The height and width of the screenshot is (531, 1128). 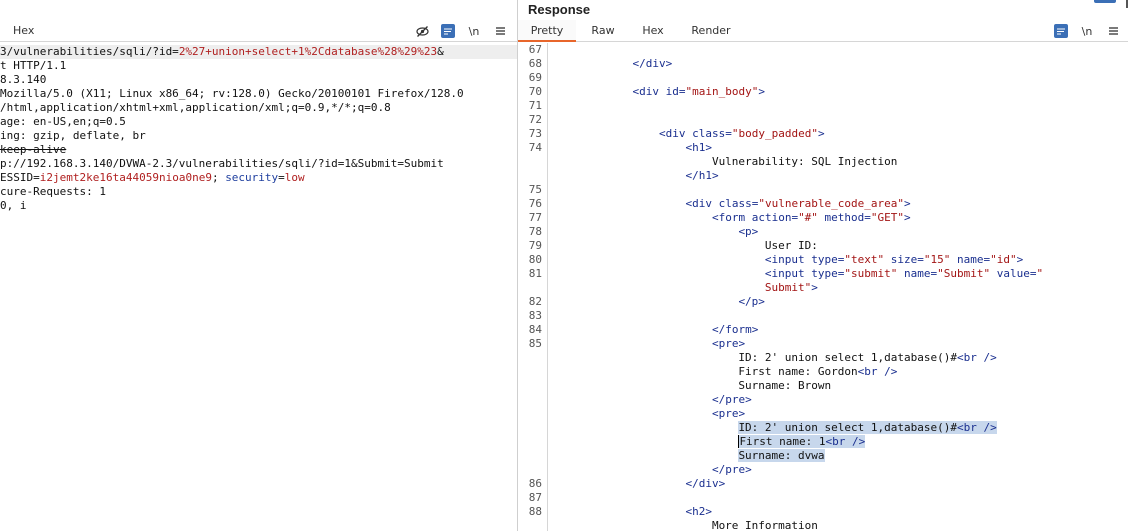 What do you see at coordinates (89, 51) in the screenshot?
I see `request-token: 3/vulnerabilities/sqli/?id=` at bounding box center [89, 51].